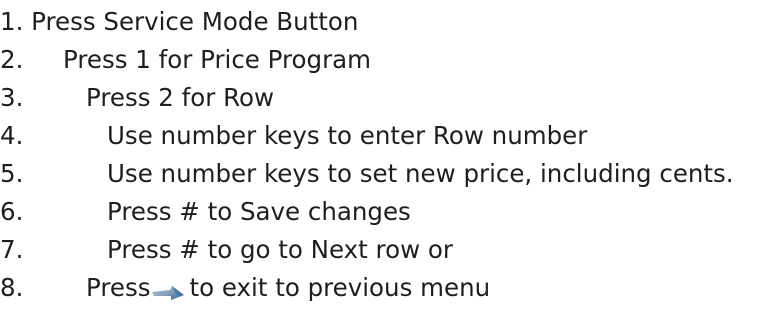 This screenshot has height=313, width=762. Describe the element at coordinates (259, 211) in the screenshot. I see `step-6-text: Press # to Save changes` at that location.